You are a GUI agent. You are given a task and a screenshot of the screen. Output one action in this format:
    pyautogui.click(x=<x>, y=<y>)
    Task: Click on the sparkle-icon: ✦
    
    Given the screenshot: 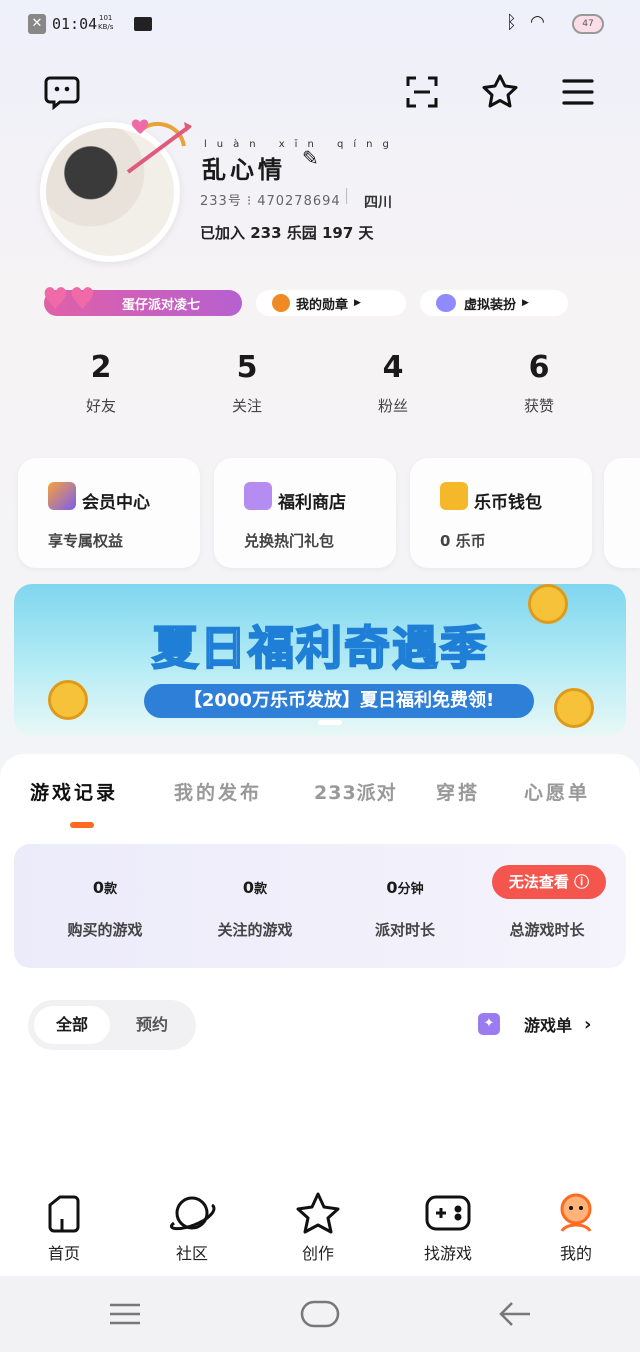 What is the action you would take?
    pyautogui.click(x=489, y=1024)
    